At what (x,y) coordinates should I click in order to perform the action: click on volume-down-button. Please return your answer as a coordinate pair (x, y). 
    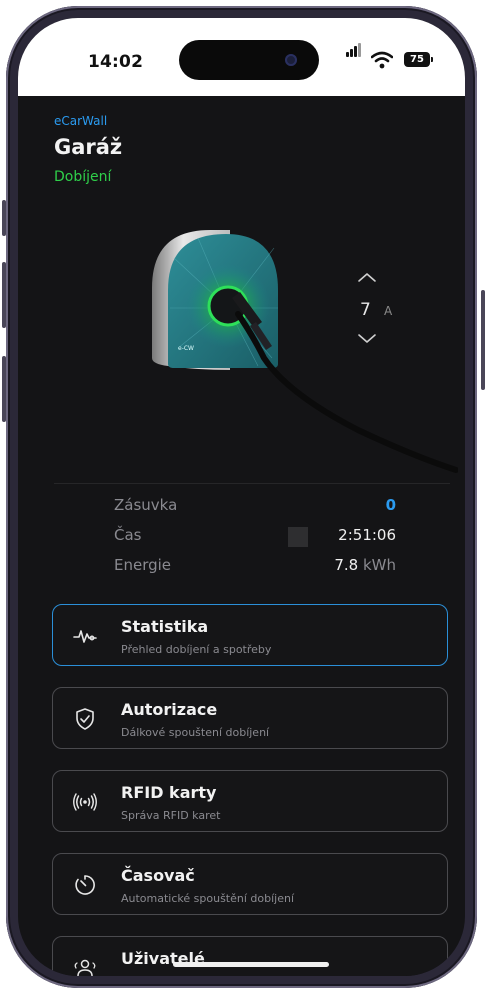
    Looking at the image, I should click on (4, 389).